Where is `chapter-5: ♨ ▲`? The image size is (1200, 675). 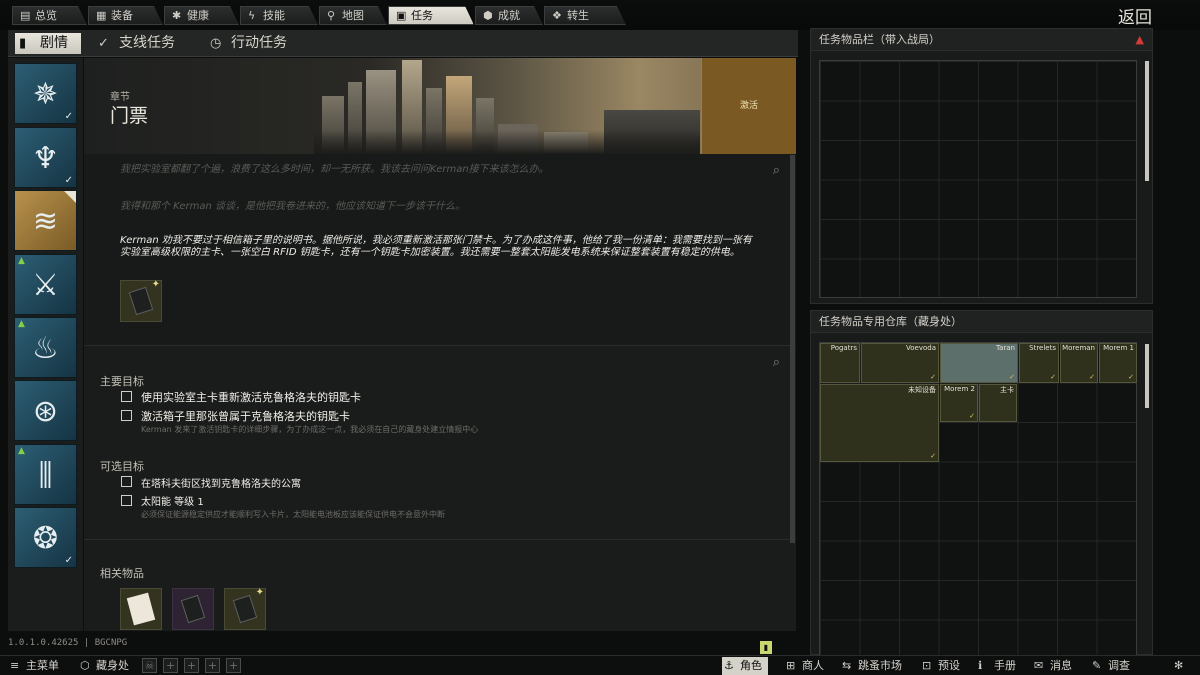 chapter-5: ♨ ▲ is located at coordinates (45, 347).